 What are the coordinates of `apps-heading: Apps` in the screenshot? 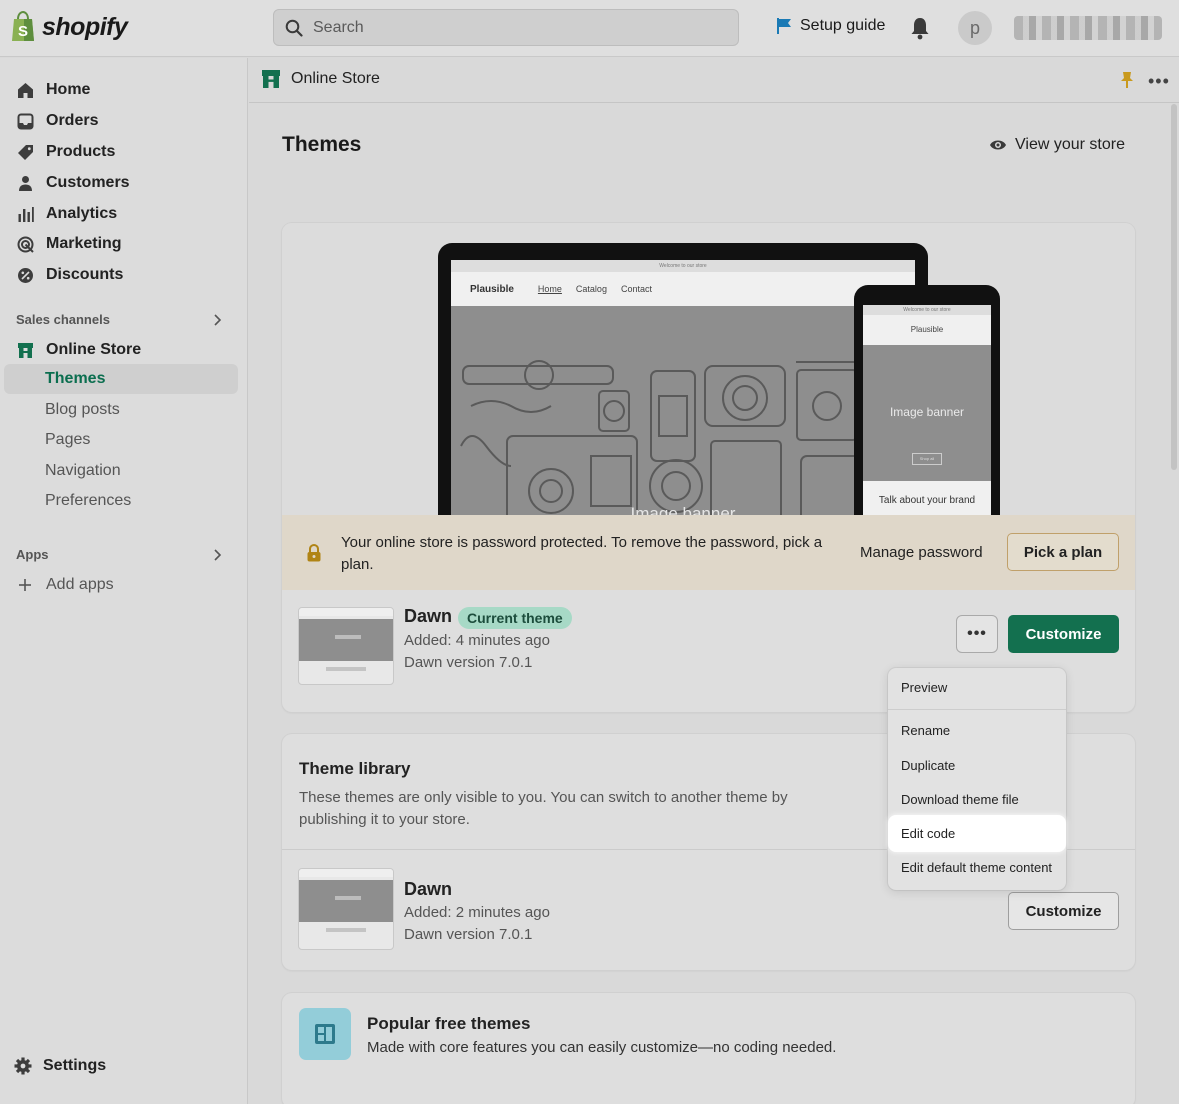 It's located at (32, 554).